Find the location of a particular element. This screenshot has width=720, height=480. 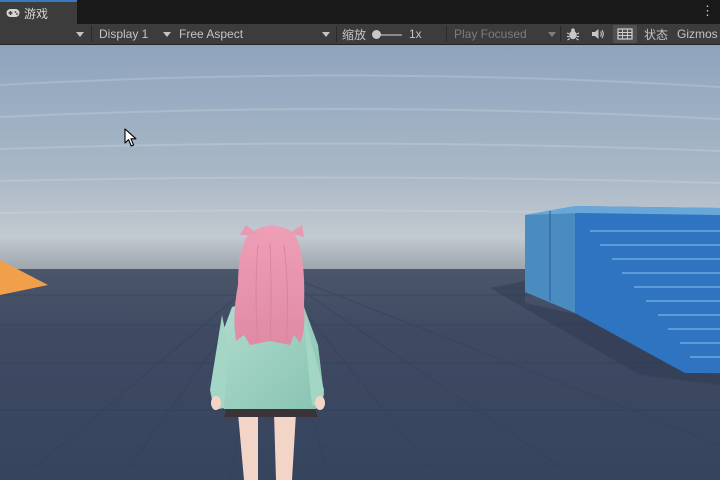

debug-toggle is located at coordinates (573, 34).